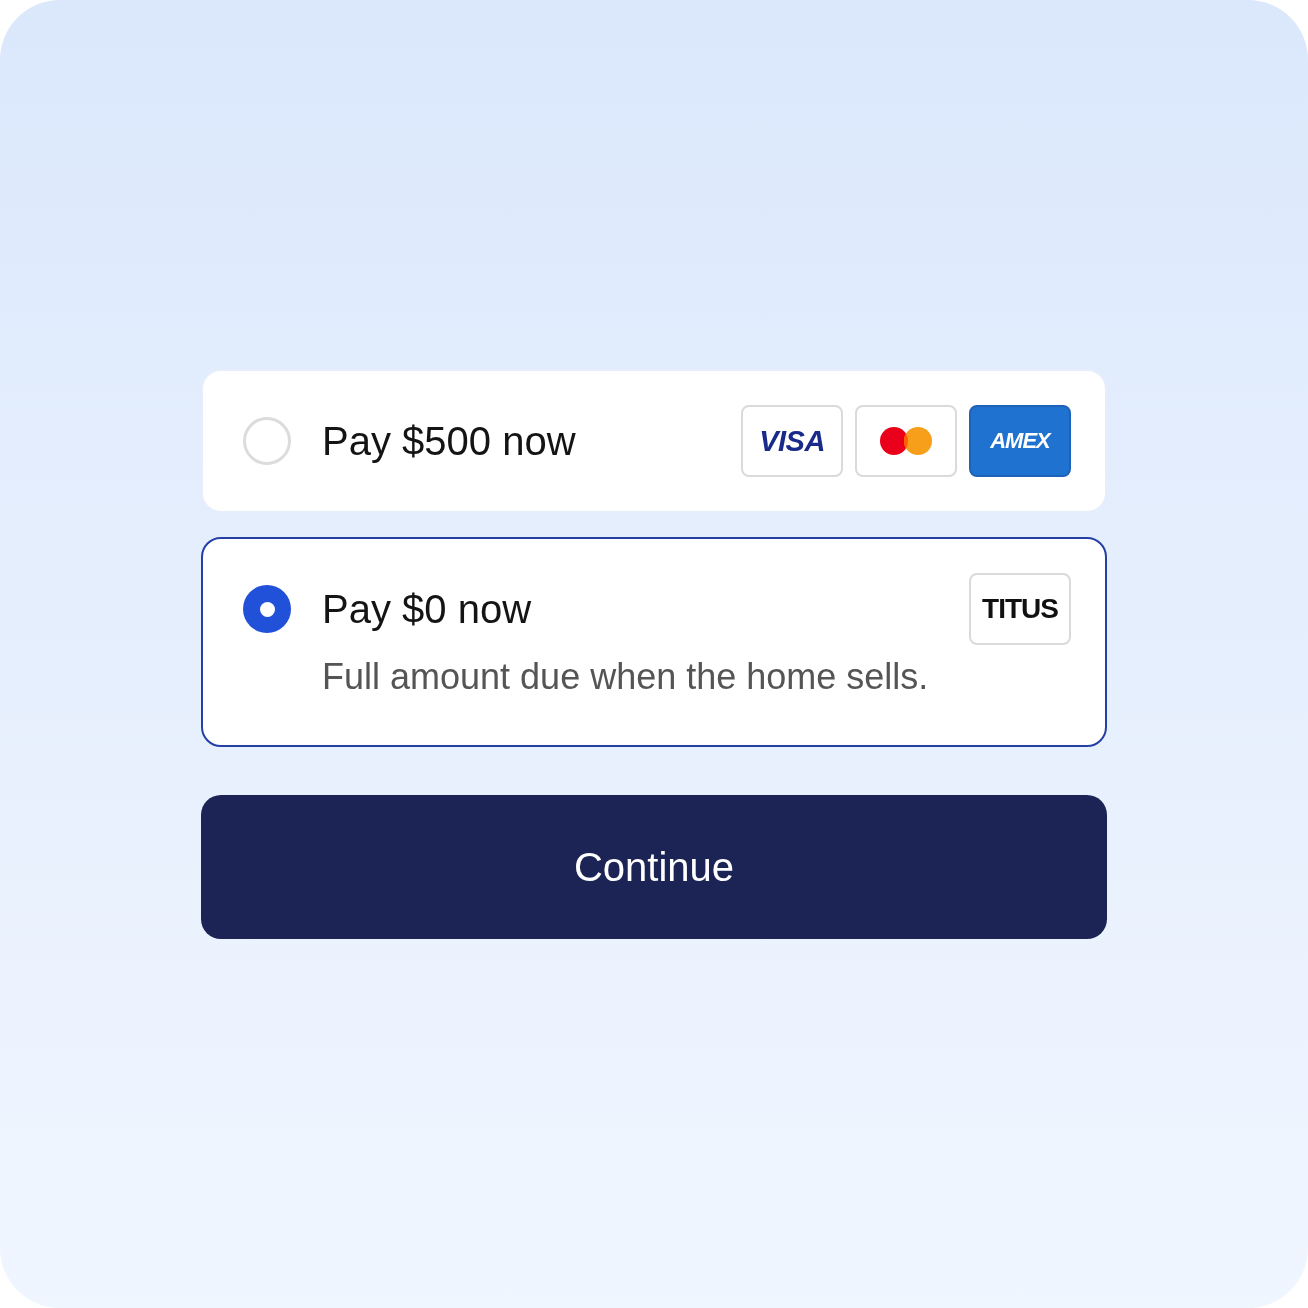 The height and width of the screenshot is (1308, 1308). Describe the element at coordinates (906, 441) in the screenshot. I see `overlapping-circles-icon` at that location.